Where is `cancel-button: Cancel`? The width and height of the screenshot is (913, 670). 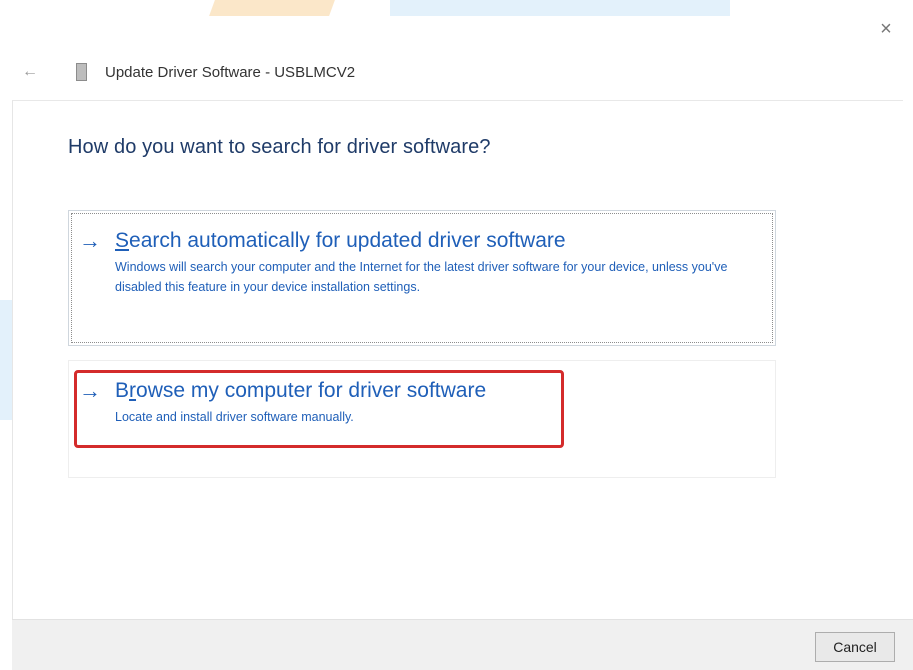
cancel-button: Cancel is located at coordinates (855, 647).